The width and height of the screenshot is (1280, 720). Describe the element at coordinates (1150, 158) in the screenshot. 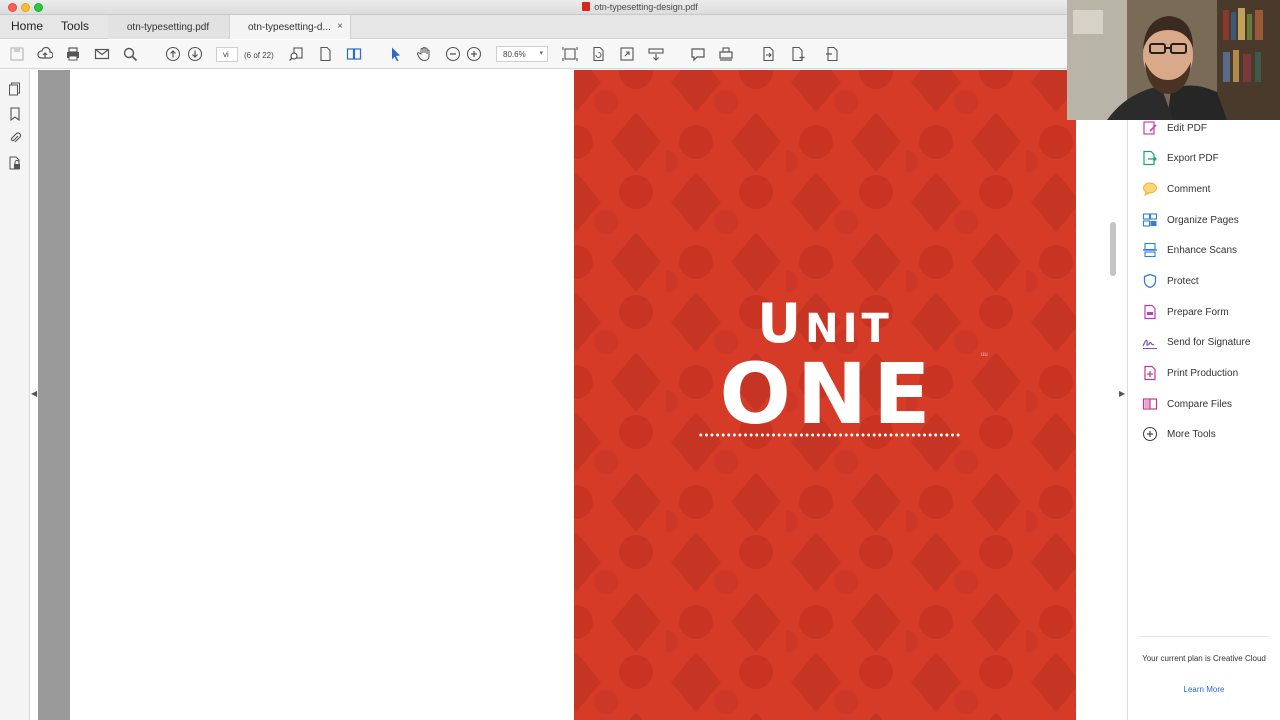

I see `export-pdf-icon` at that location.